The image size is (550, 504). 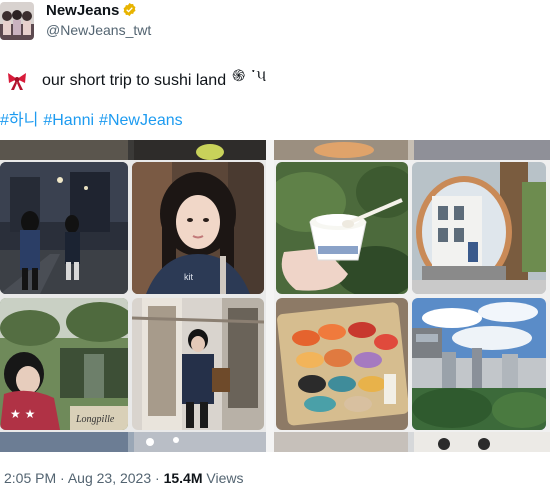 I want to click on tweet-header: NewJeans @NewJeans_twt, so click(x=275, y=23).